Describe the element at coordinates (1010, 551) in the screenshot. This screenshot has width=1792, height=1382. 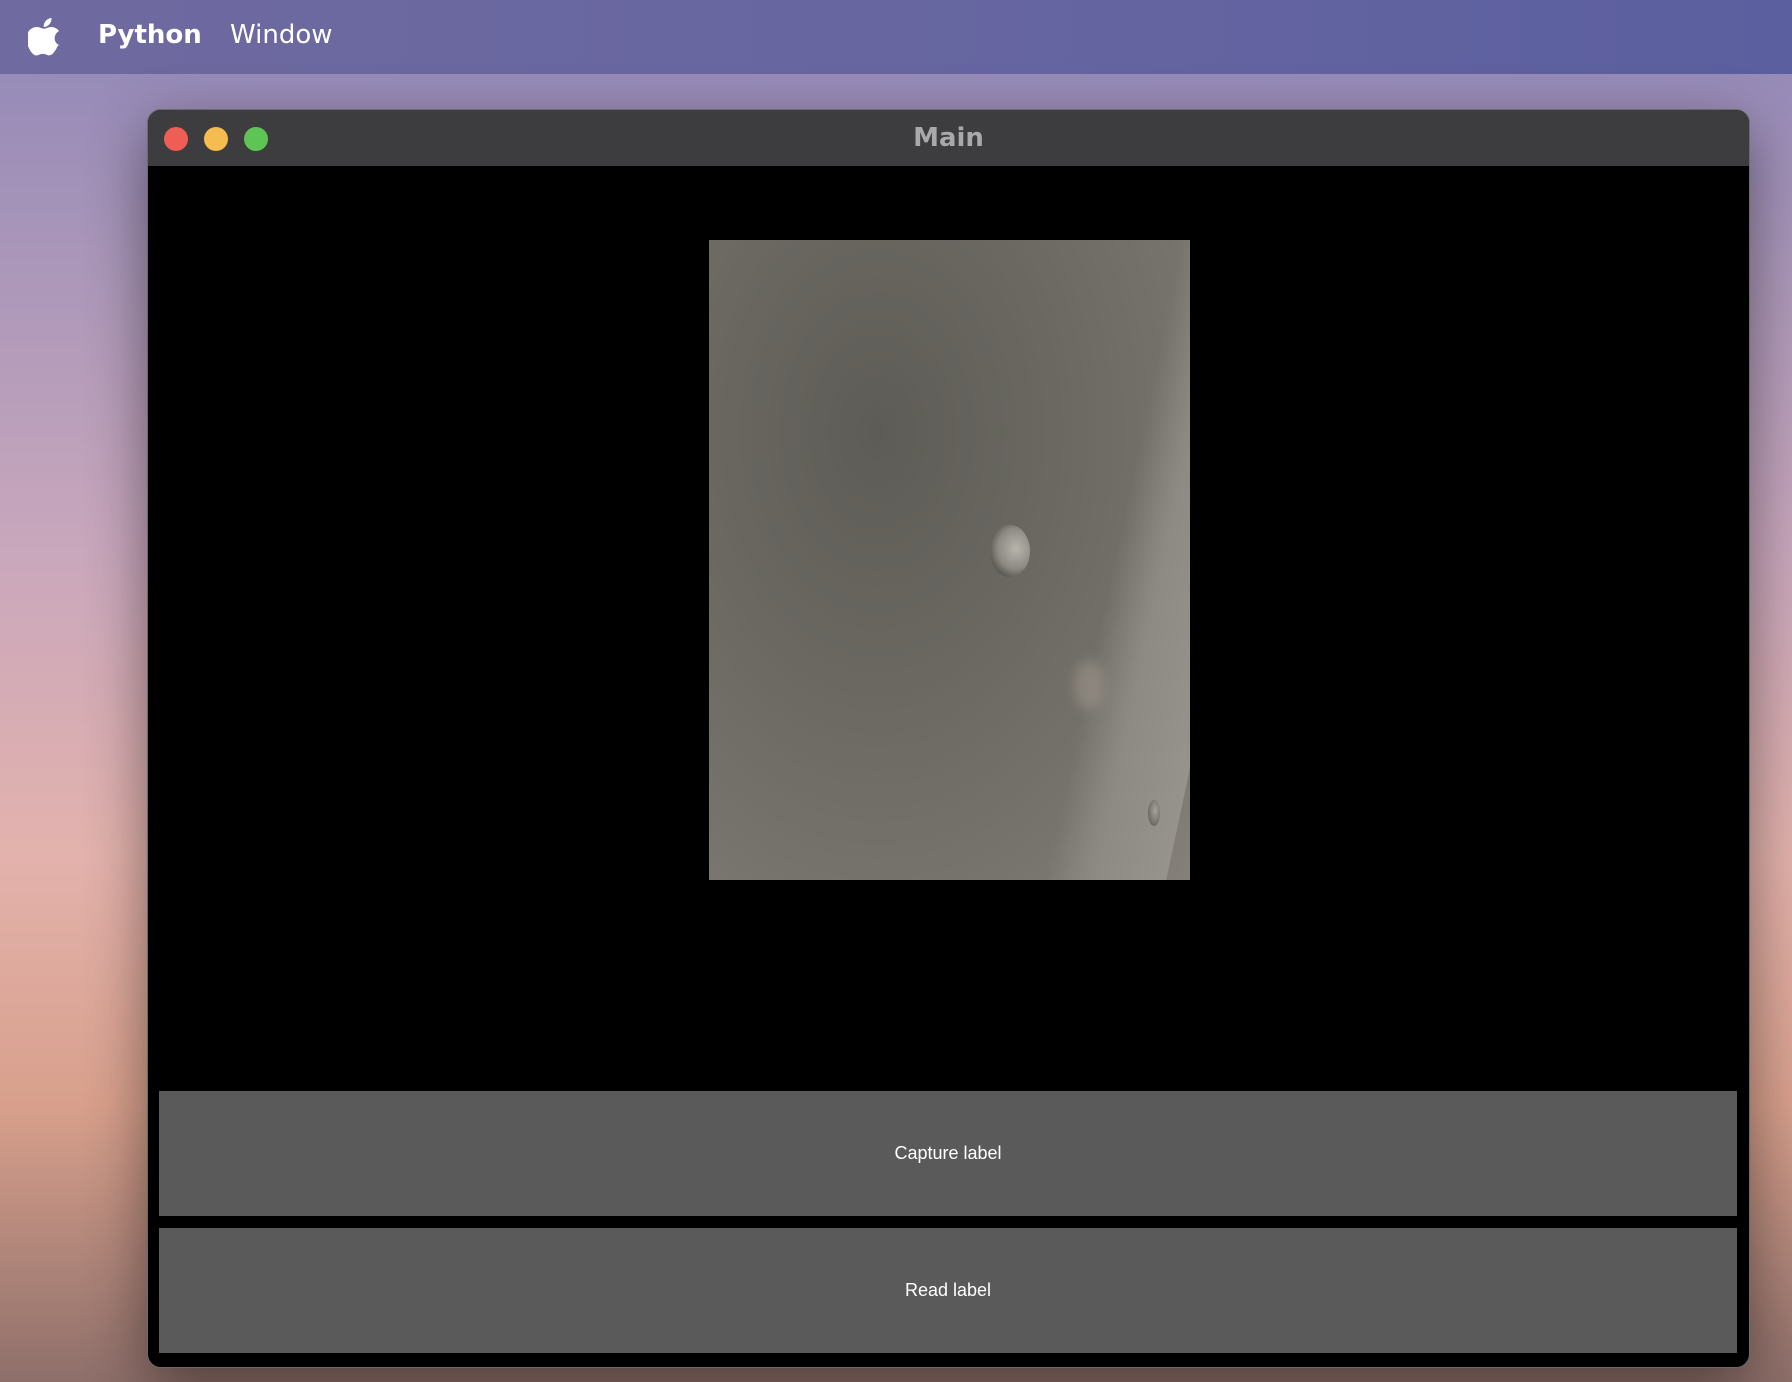
I see `preview-bolt` at that location.